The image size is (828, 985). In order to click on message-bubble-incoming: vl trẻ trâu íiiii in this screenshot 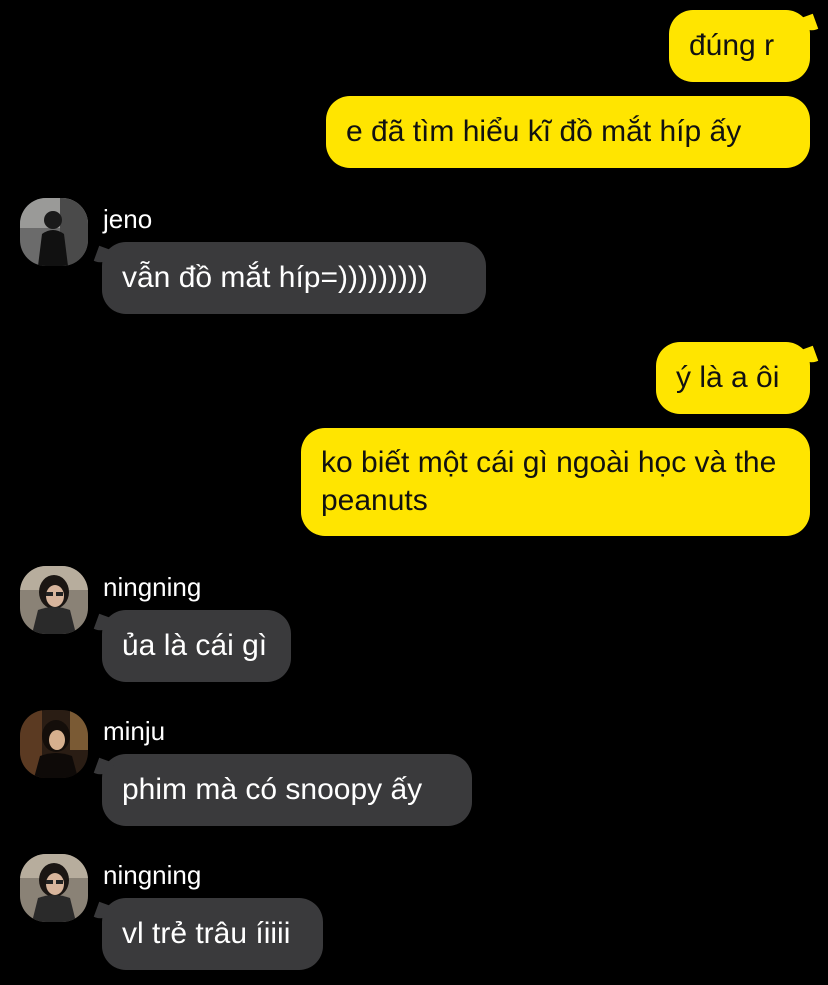, I will do `click(212, 934)`.